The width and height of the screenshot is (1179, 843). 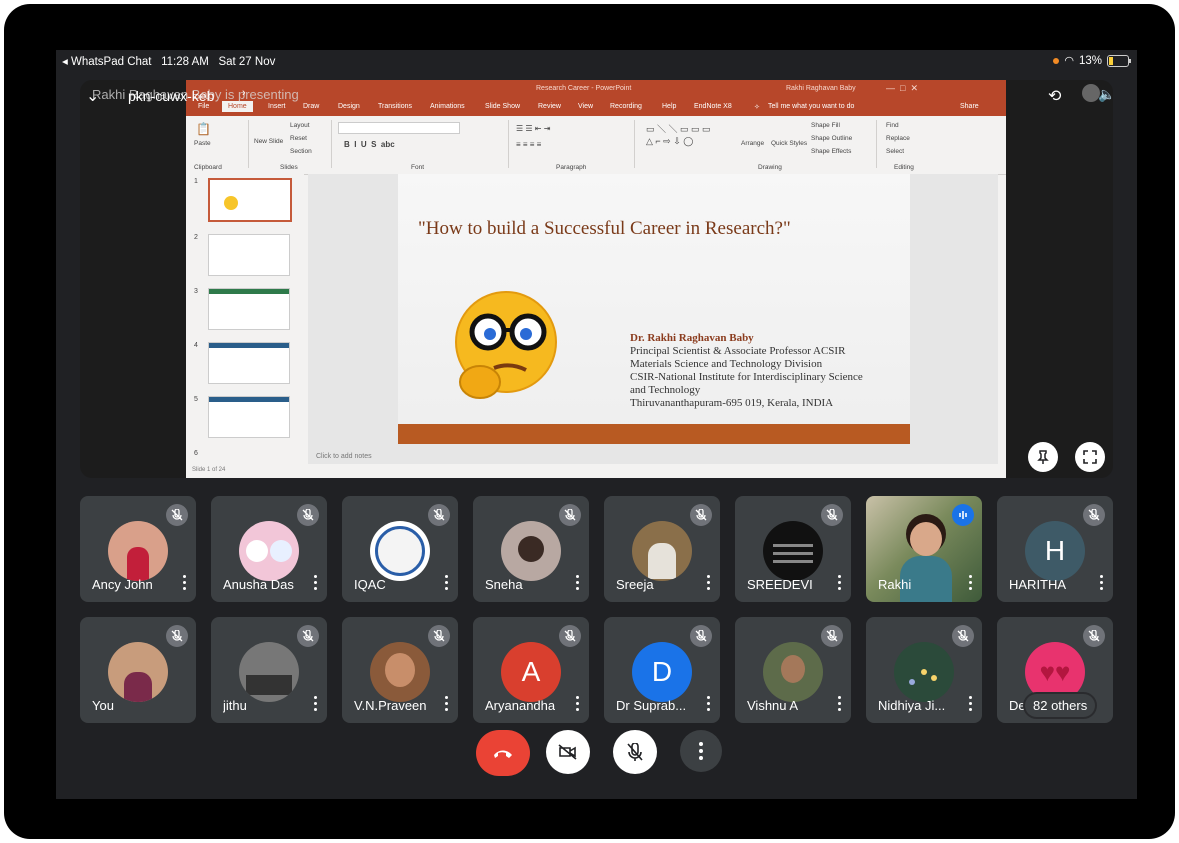 I want to click on switch-camera-icon: ⟲, so click(x=1054, y=96).